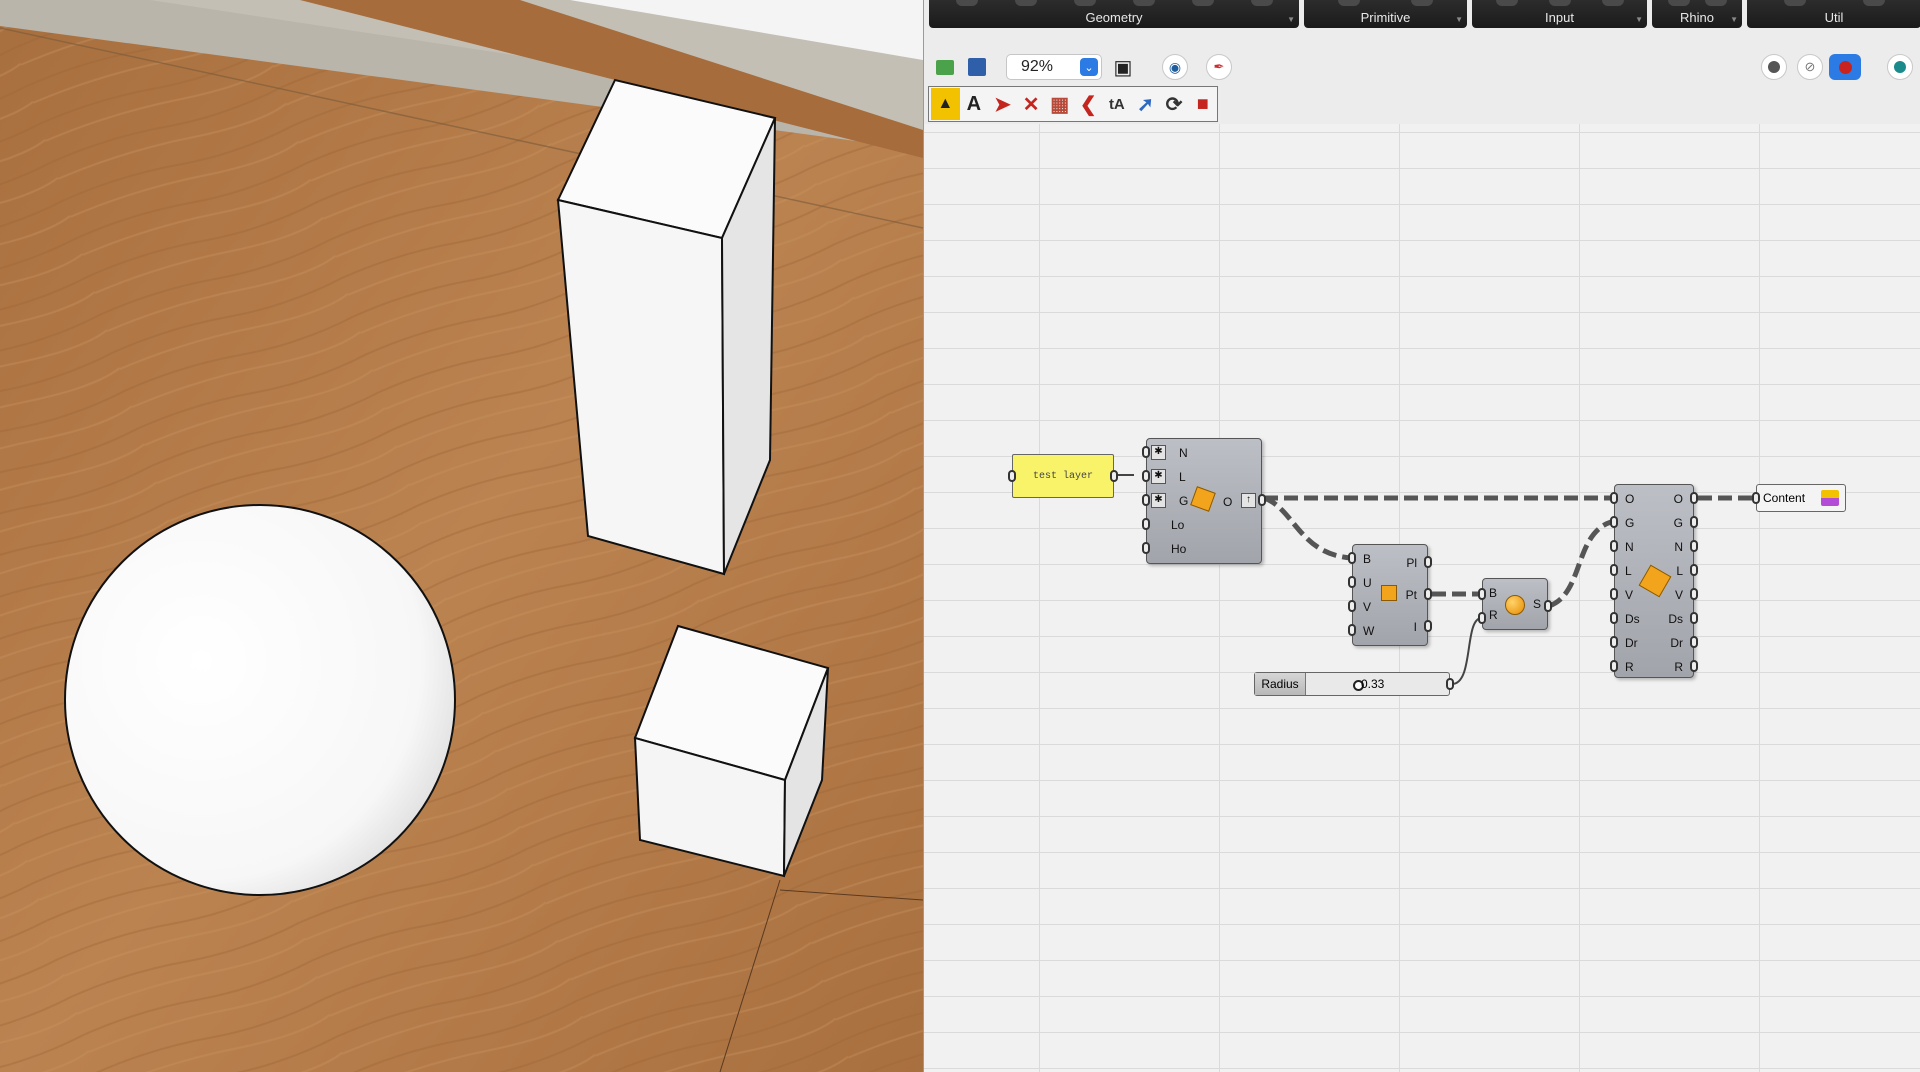  I want to click on port-label: U, so click(1367, 583).